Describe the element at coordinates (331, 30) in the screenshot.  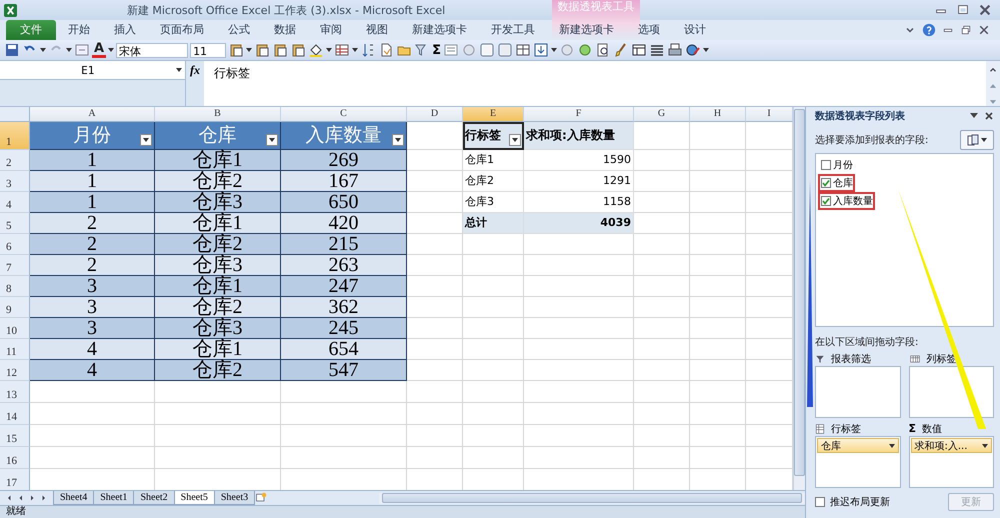
I see `ribbon-tab: 审阅` at that location.